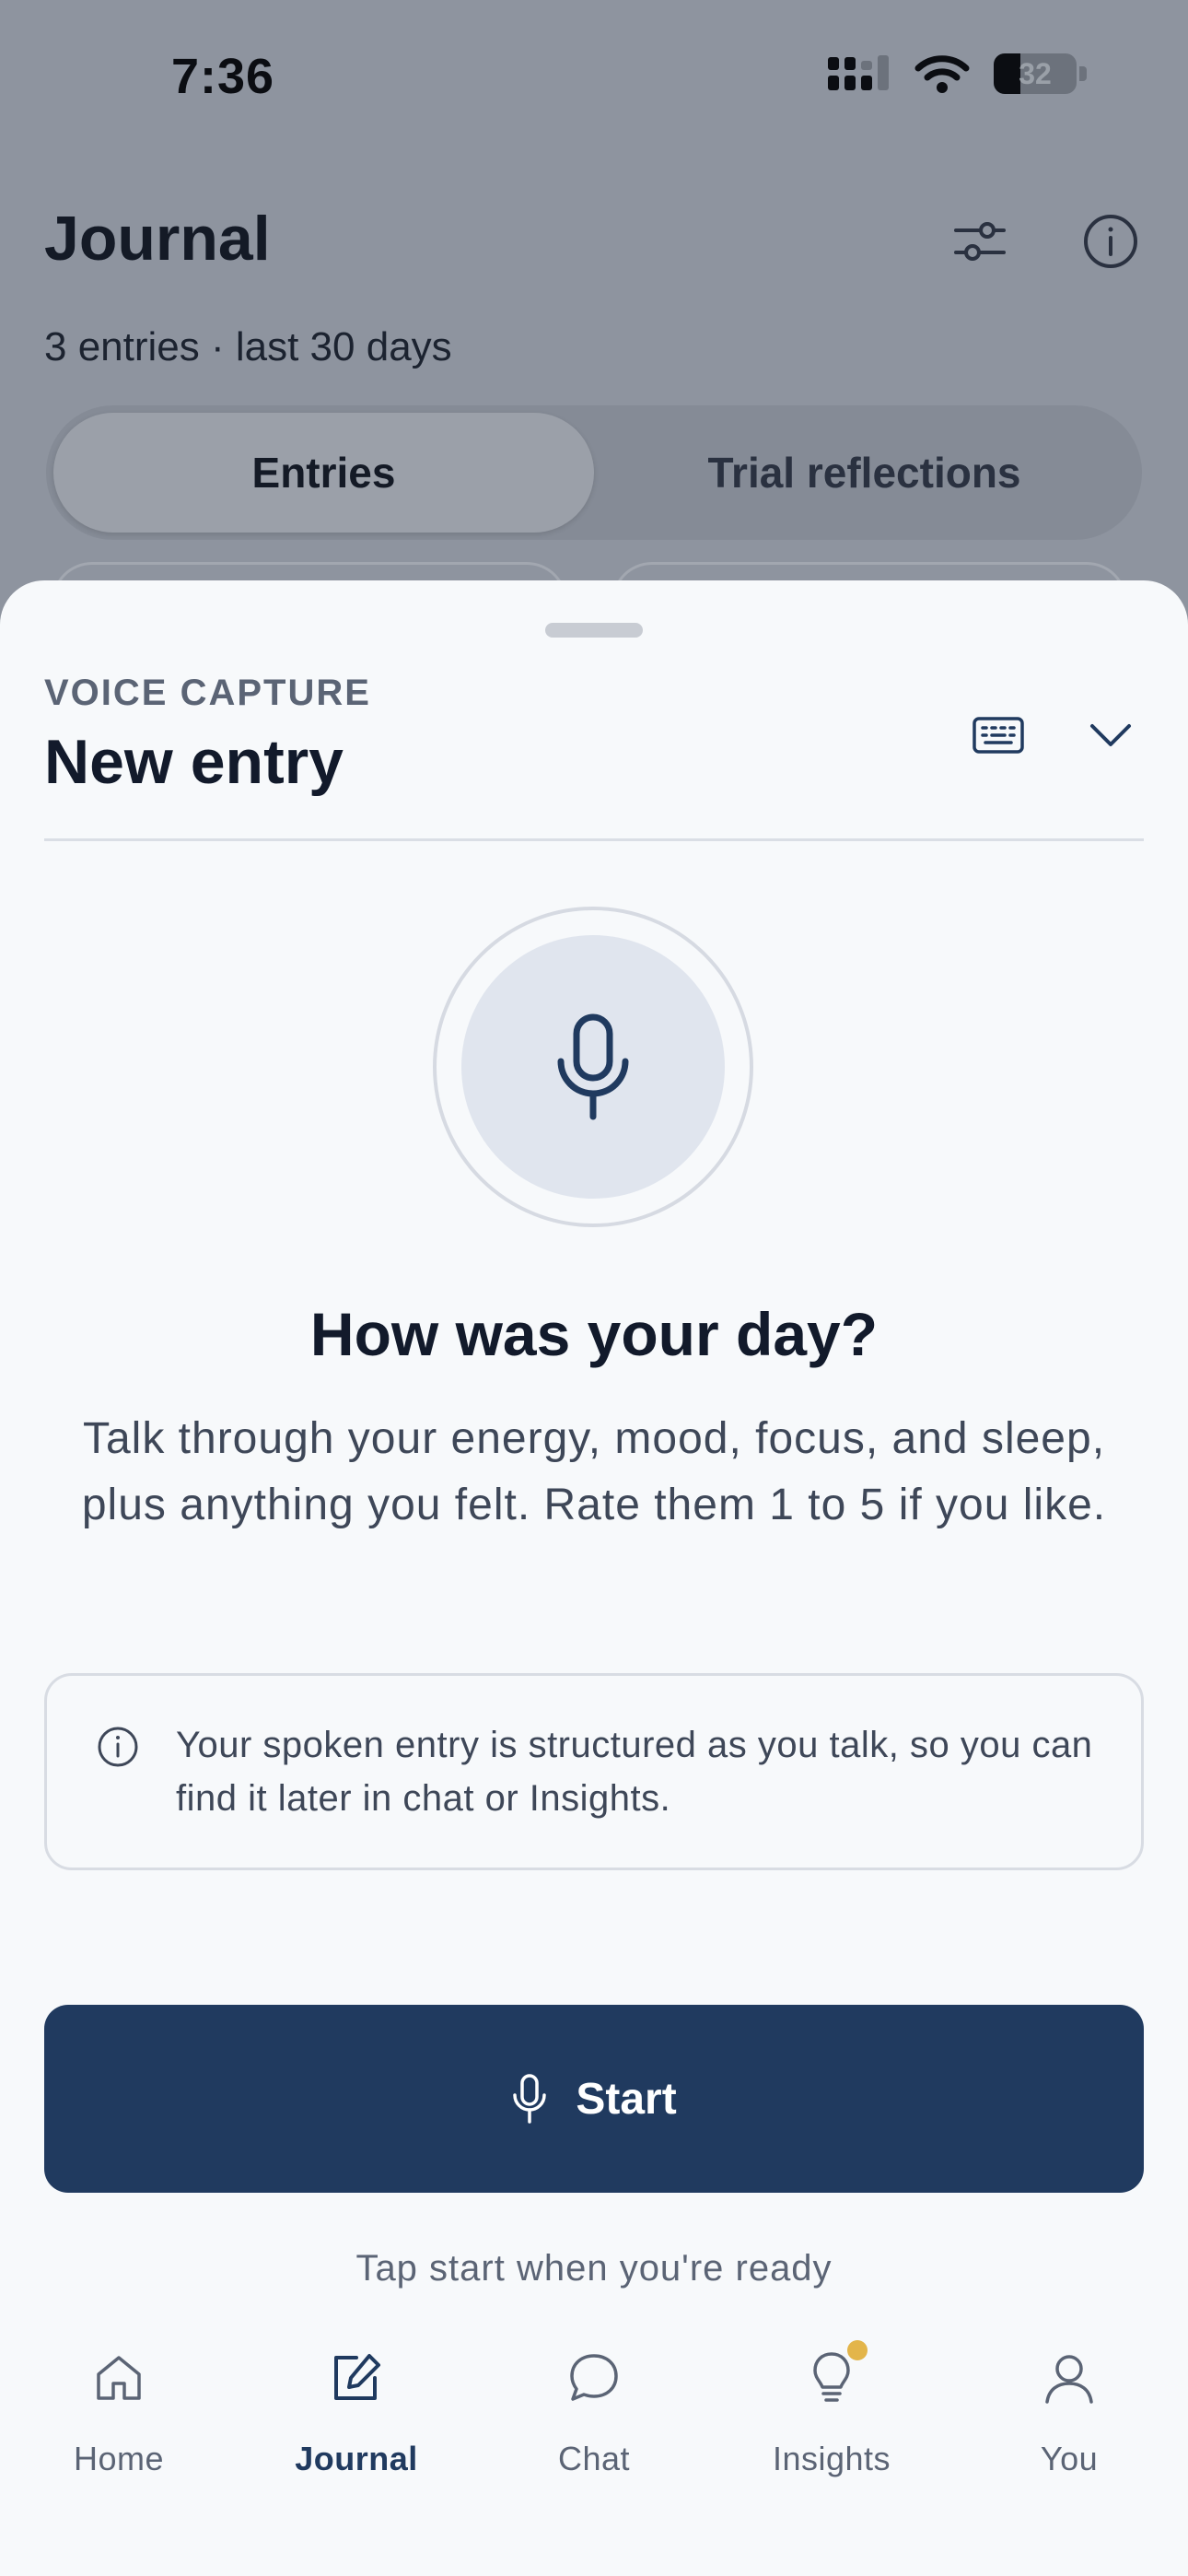 The image size is (1188, 2576). What do you see at coordinates (323, 473) in the screenshot?
I see `segment-entries: Entries` at bounding box center [323, 473].